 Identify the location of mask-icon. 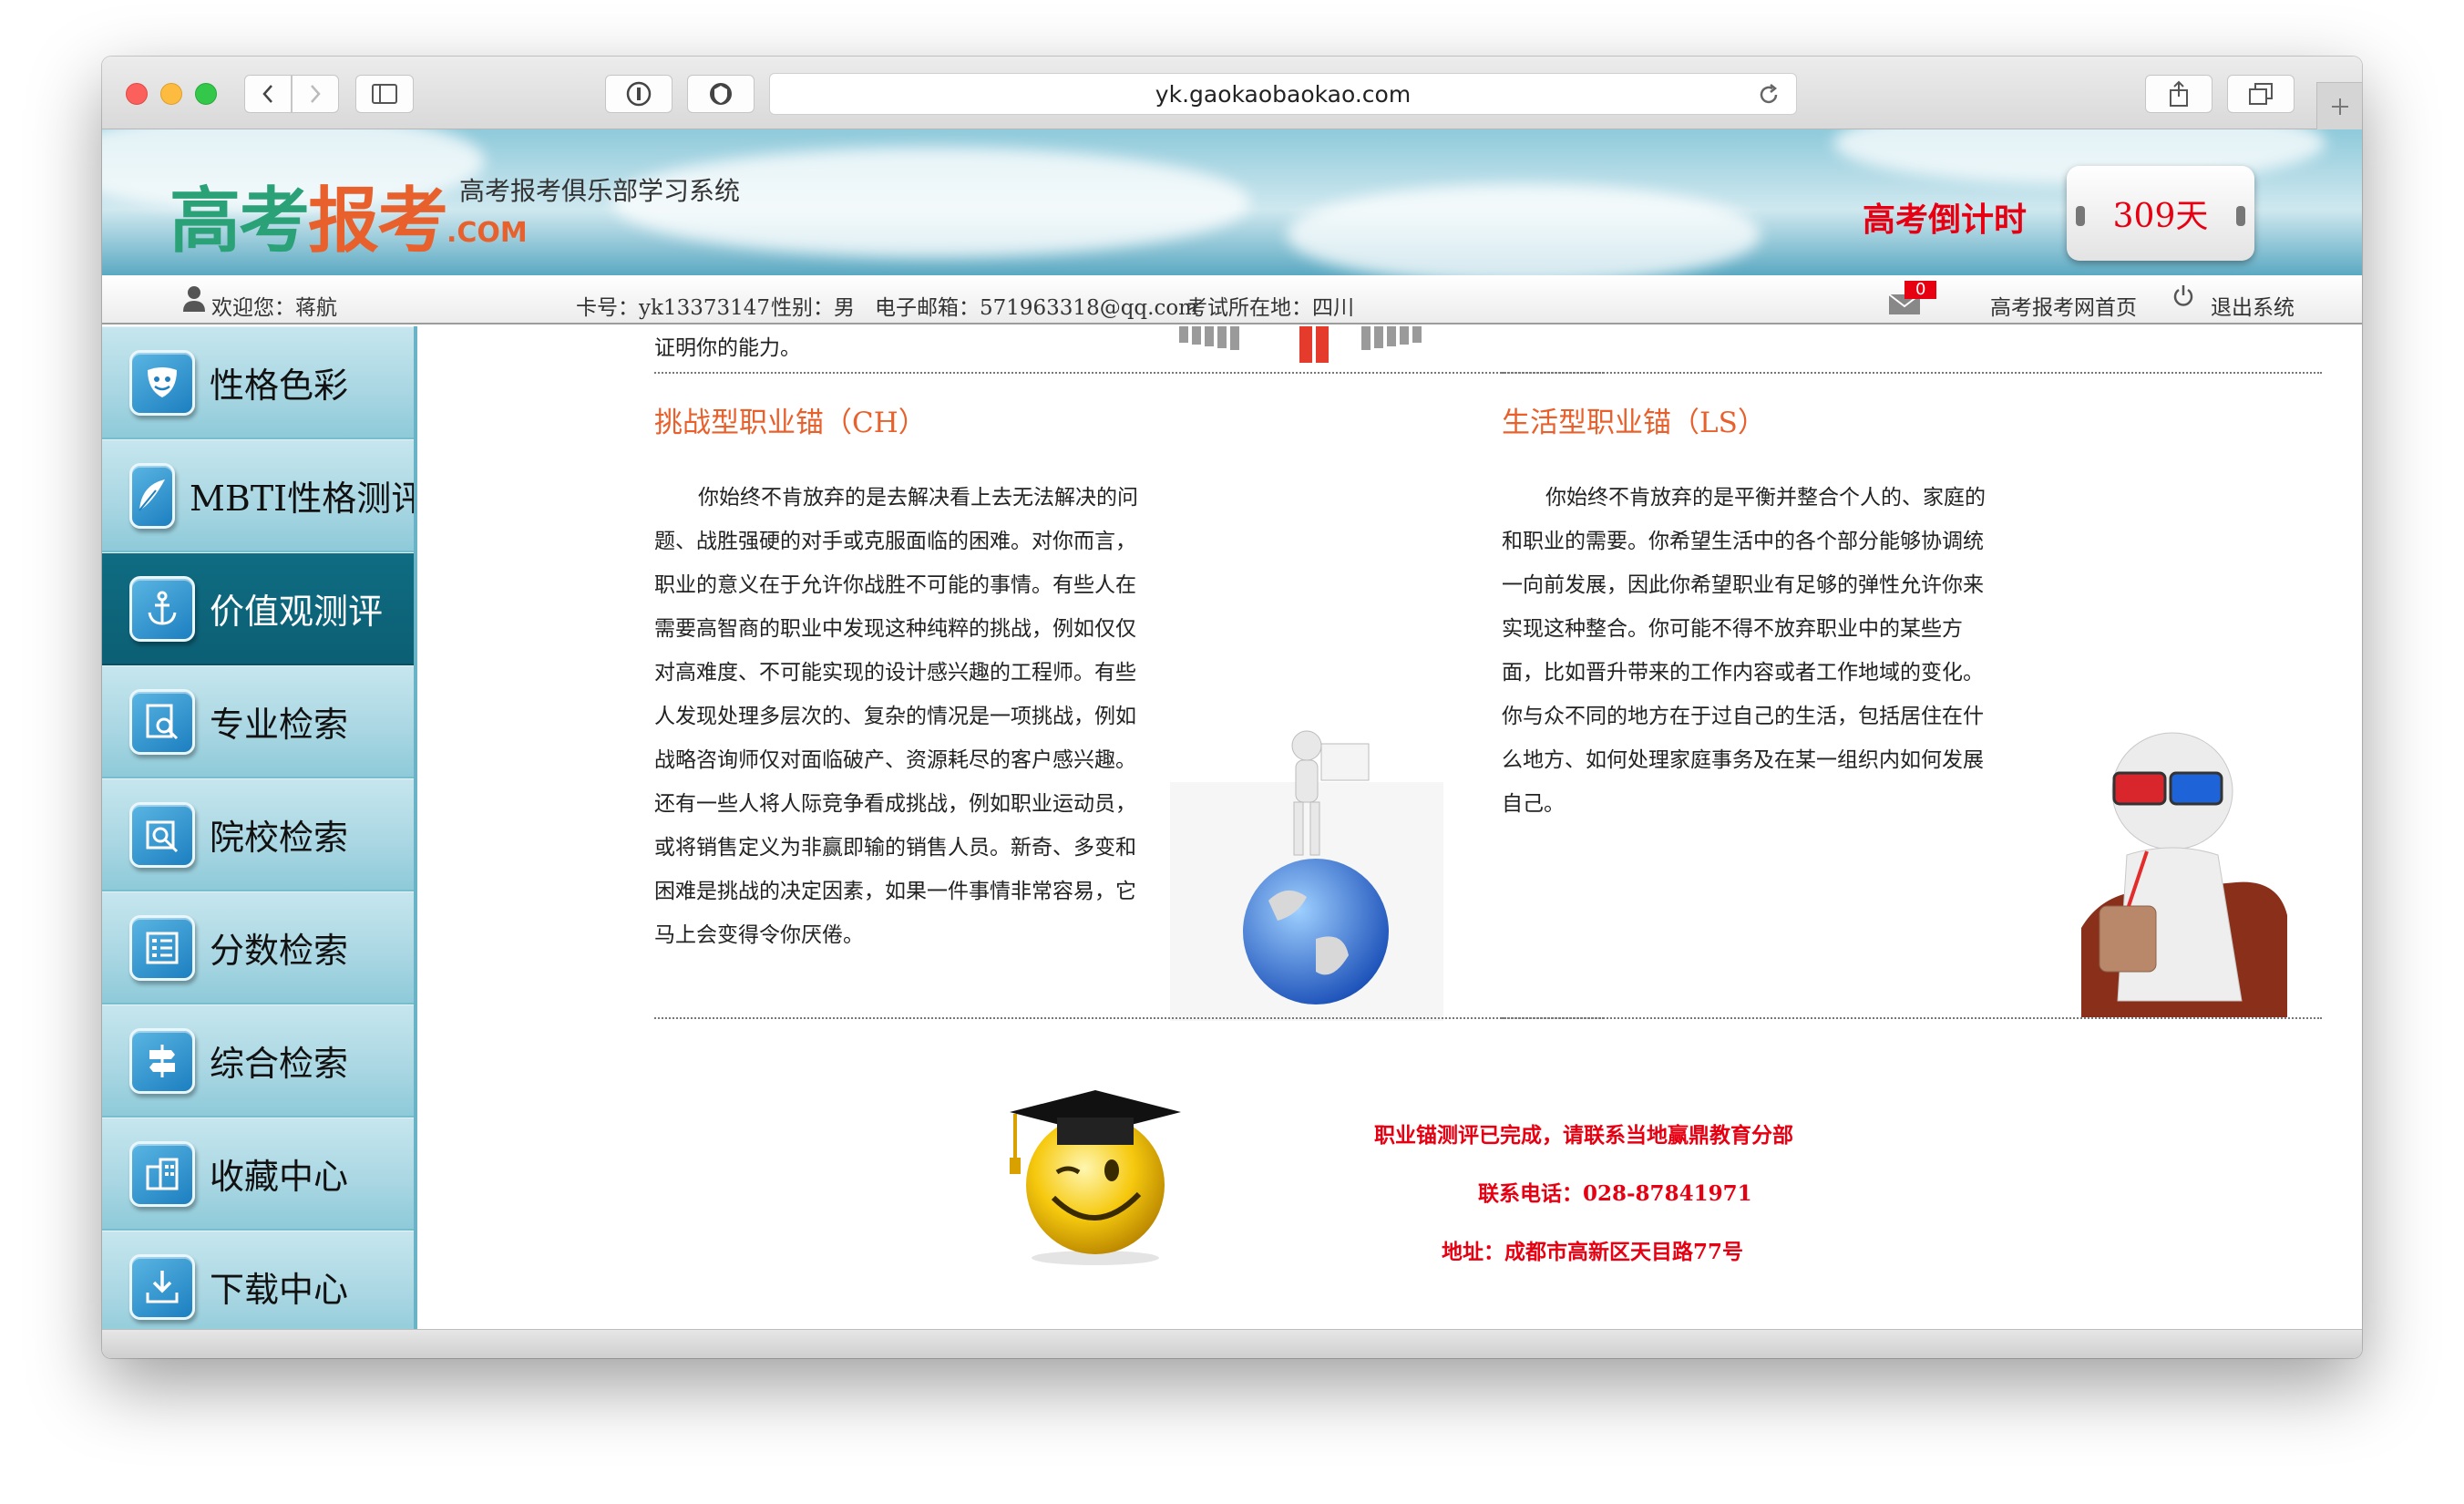
(162, 382).